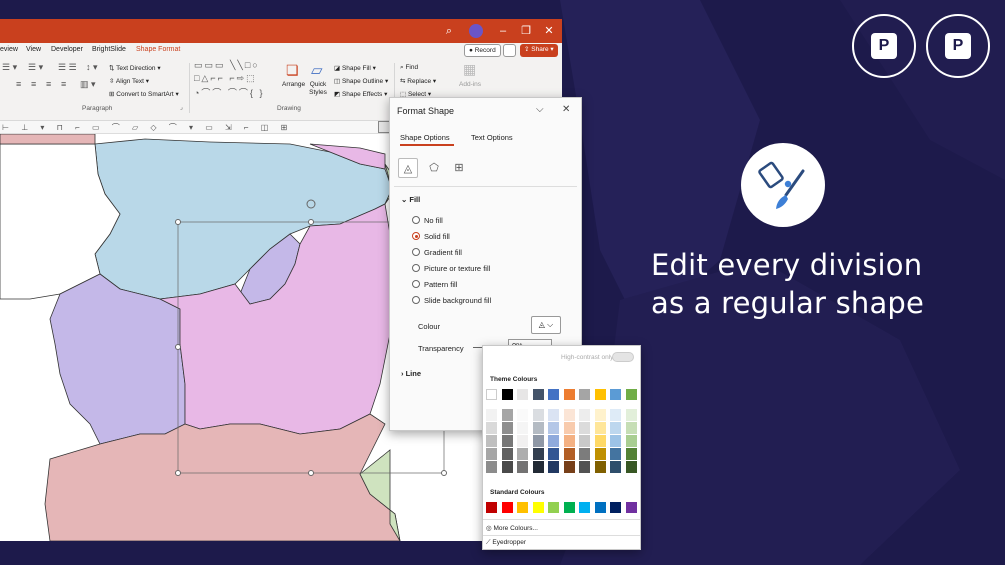  Describe the element at coordinates (48, 139) in the screenshot. I see `map-region-top-rose` at that location.